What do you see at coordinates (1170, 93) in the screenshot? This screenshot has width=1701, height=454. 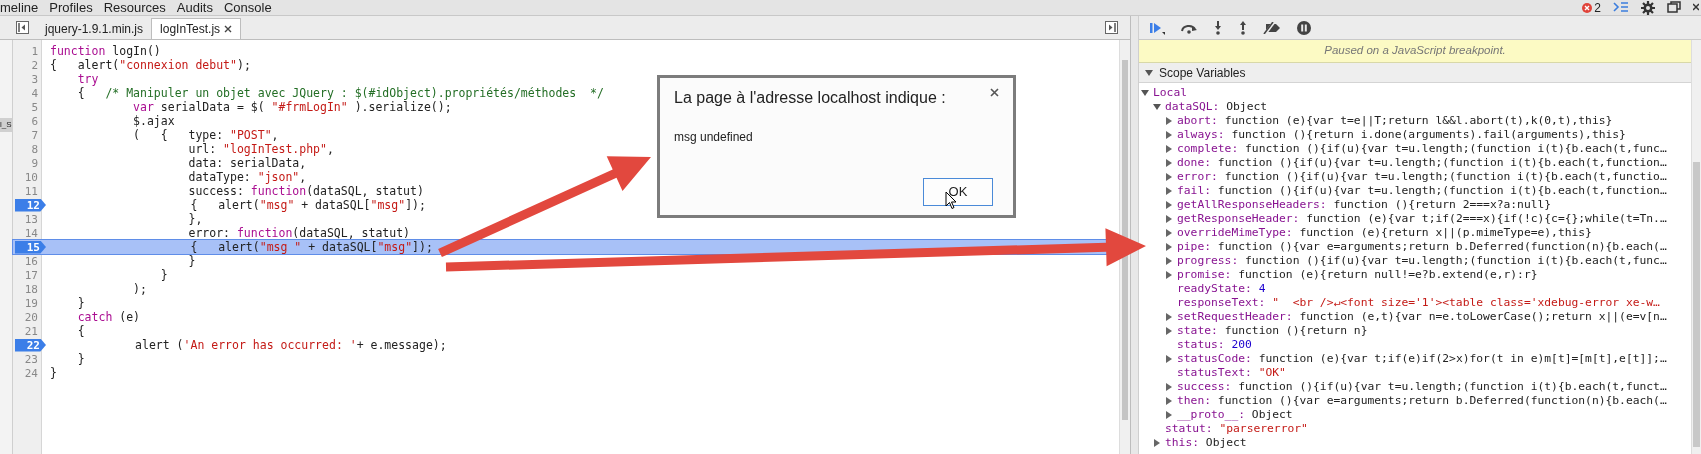 I see `variable-entry: Local` at bounding box center [1170, 93].